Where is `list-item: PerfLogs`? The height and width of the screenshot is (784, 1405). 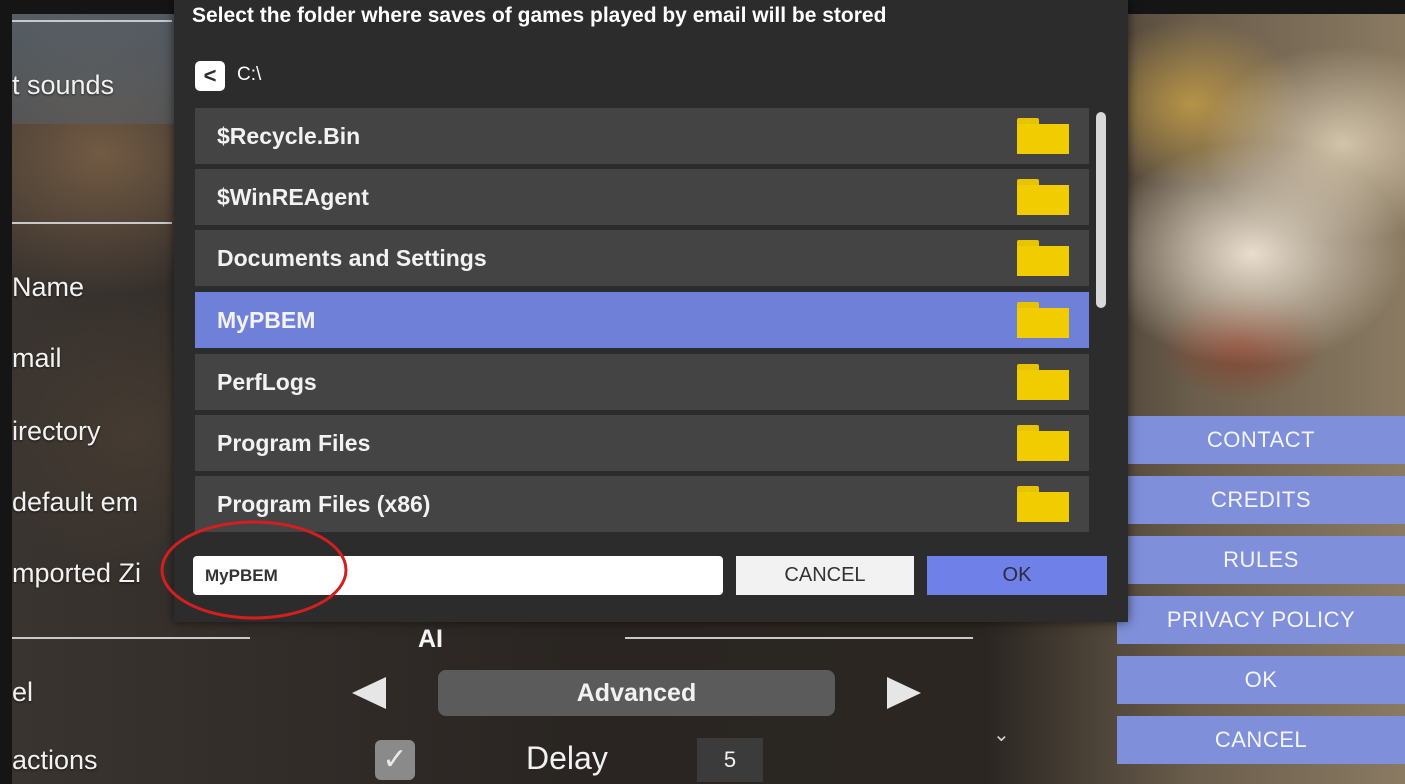 list-item: PerfLogs is located at coordinates (642, 382).